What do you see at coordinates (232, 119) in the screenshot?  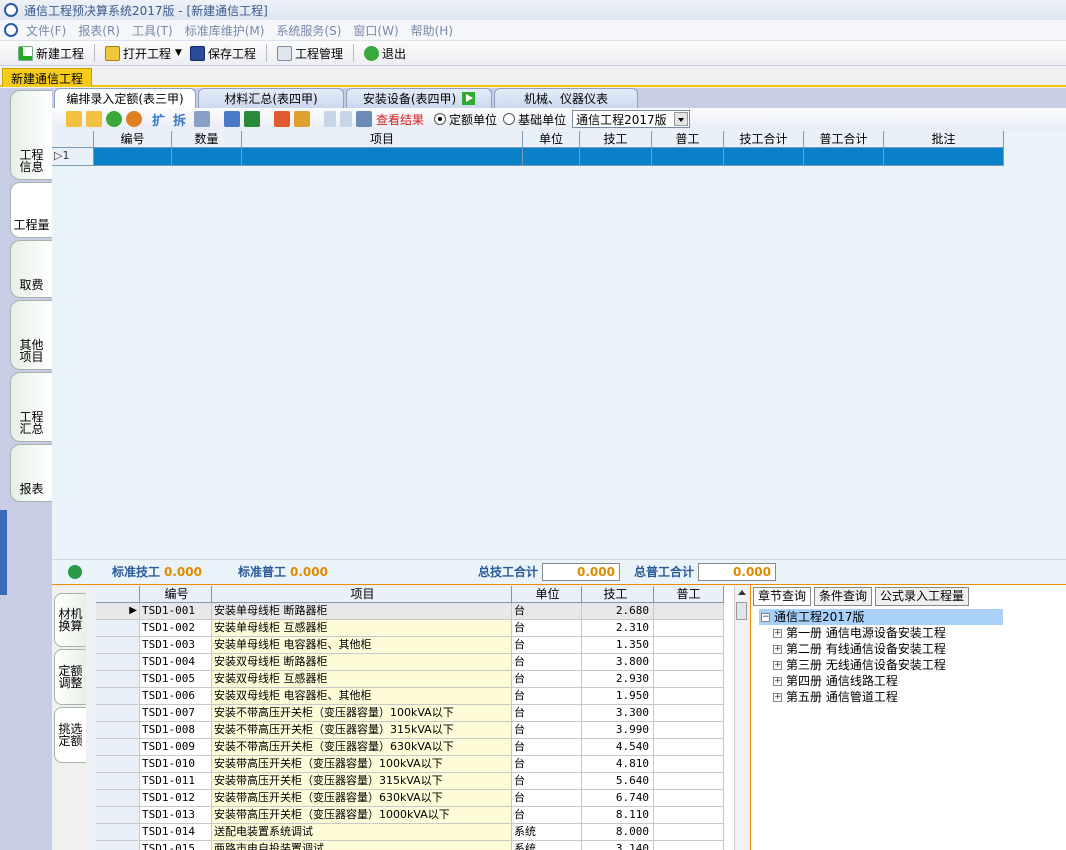 I see `calc-icon` at bounding box center [232, 119].